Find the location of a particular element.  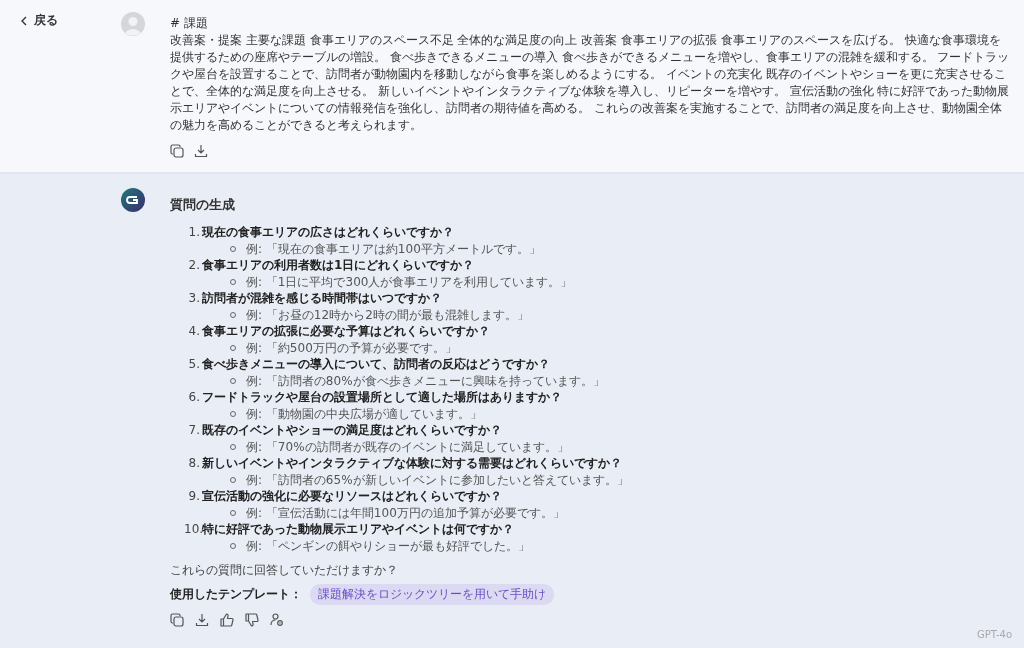

response-title: 質問の生成 is located at coordinates (203, 205).